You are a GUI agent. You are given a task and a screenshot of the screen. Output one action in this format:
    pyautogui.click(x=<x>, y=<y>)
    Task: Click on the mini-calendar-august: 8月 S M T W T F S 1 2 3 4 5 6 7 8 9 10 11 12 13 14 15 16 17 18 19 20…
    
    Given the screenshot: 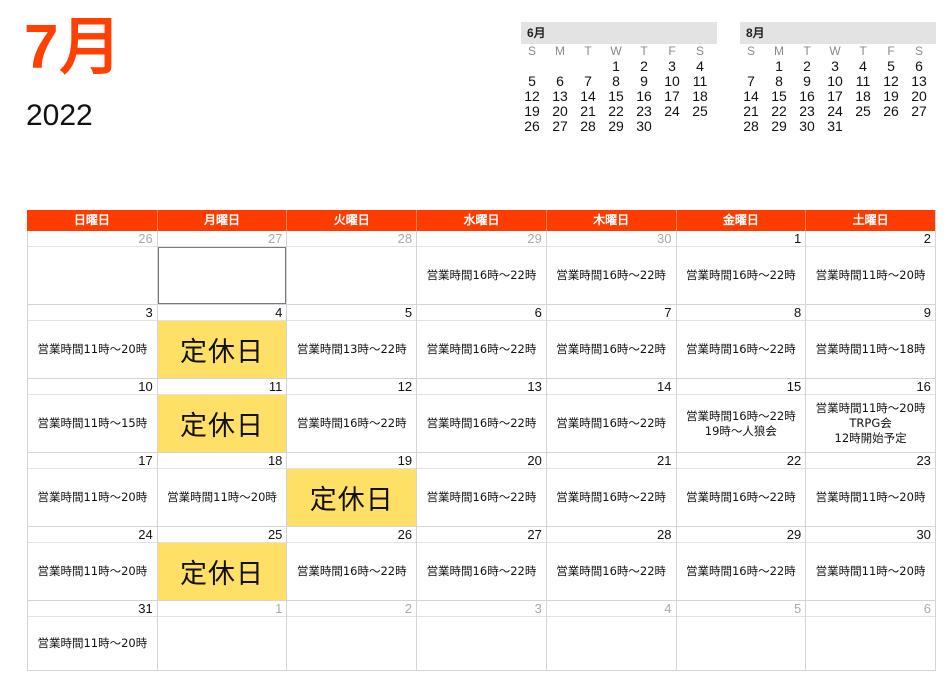 What is the action you would take?
    pyautogui.click(x=838, y=78)
    